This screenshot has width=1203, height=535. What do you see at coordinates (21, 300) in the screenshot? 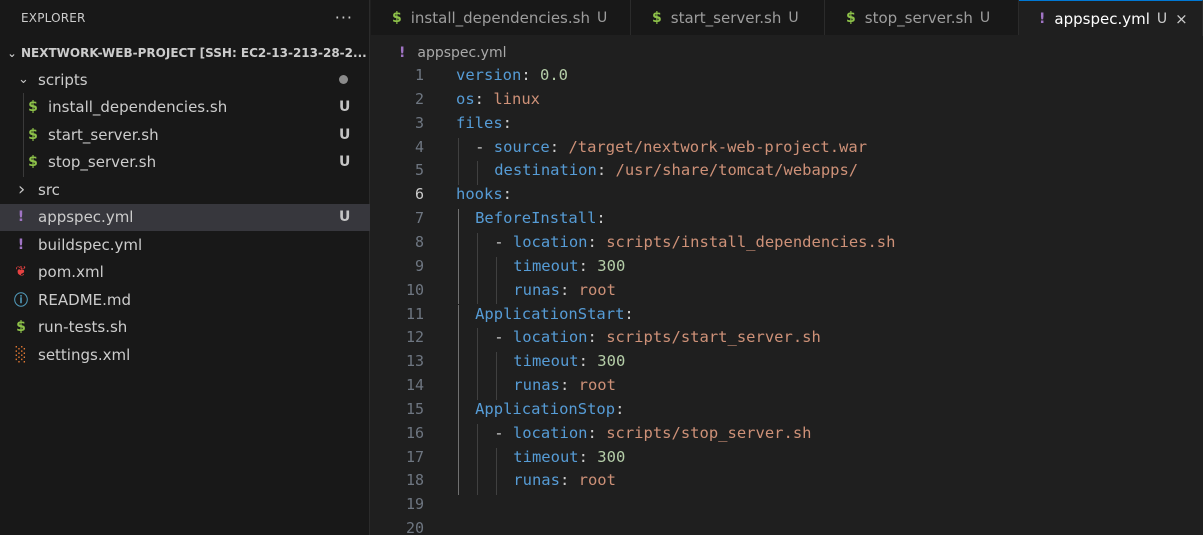
I see `info-icon: ⓘ` at bounding box center [21, 300].